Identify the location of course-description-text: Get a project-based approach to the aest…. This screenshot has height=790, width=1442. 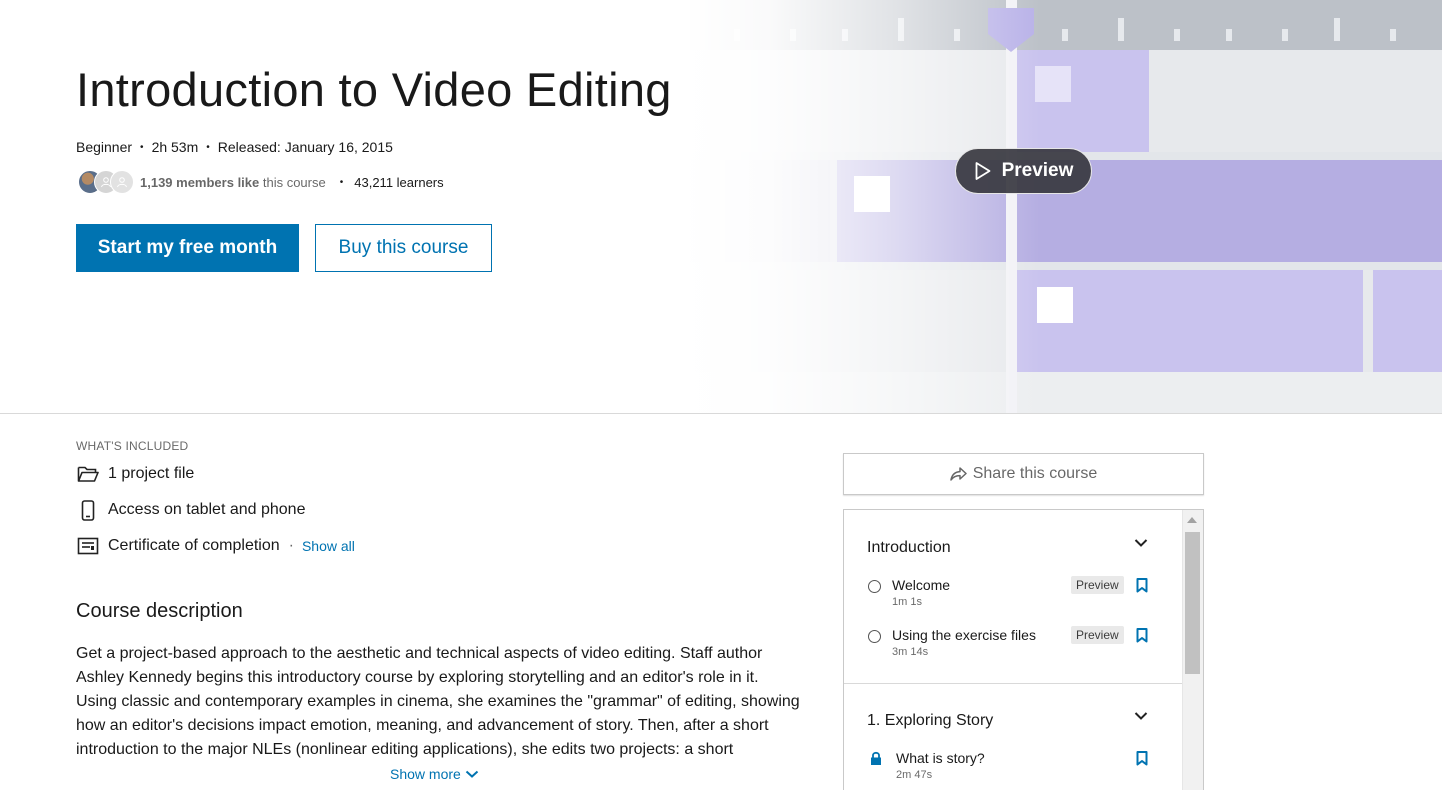
(438, 701).